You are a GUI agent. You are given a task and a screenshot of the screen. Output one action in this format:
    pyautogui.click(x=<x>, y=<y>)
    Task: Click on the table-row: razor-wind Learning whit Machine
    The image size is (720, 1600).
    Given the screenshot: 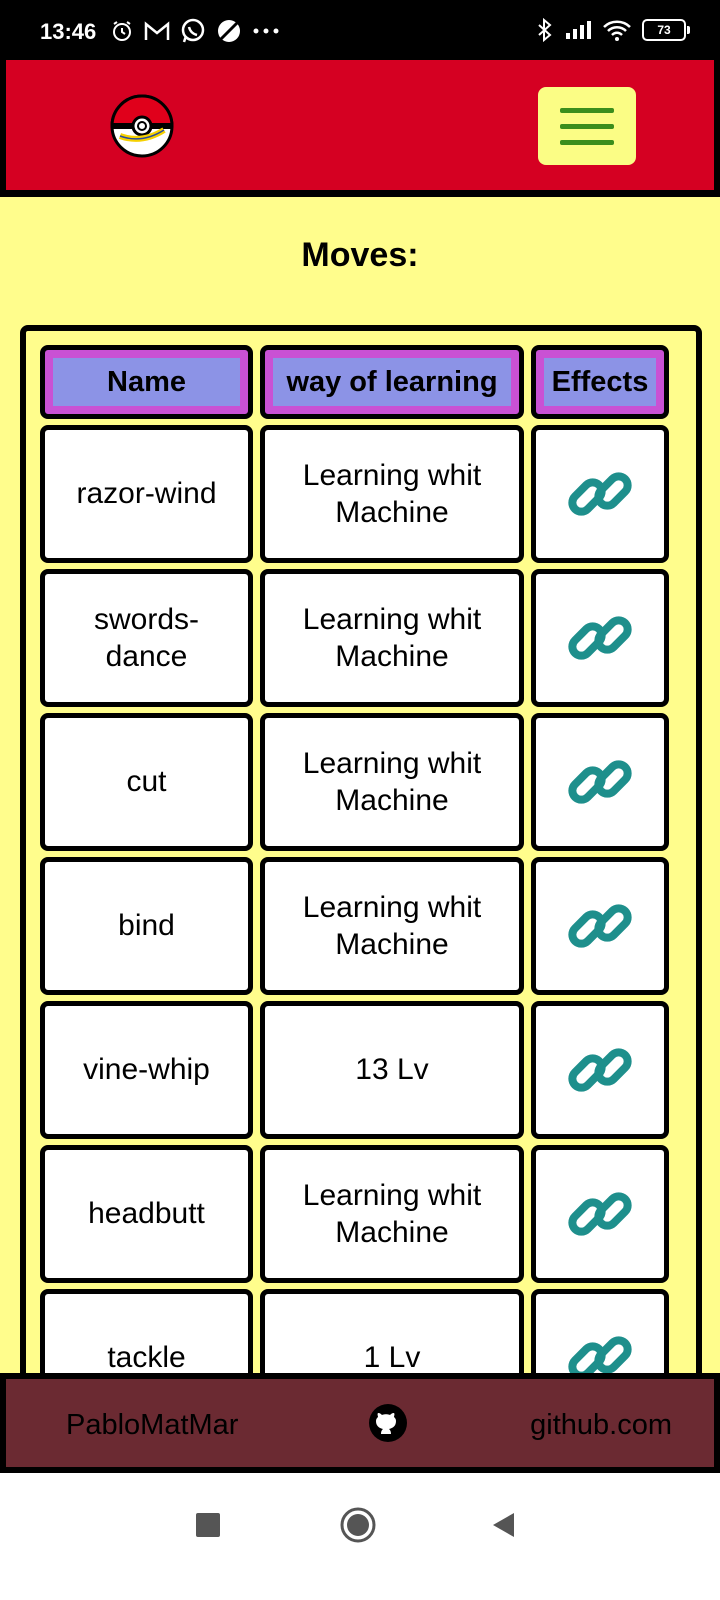 What is the action you would take?
    pyautogui.click(x=354, y=494)
    